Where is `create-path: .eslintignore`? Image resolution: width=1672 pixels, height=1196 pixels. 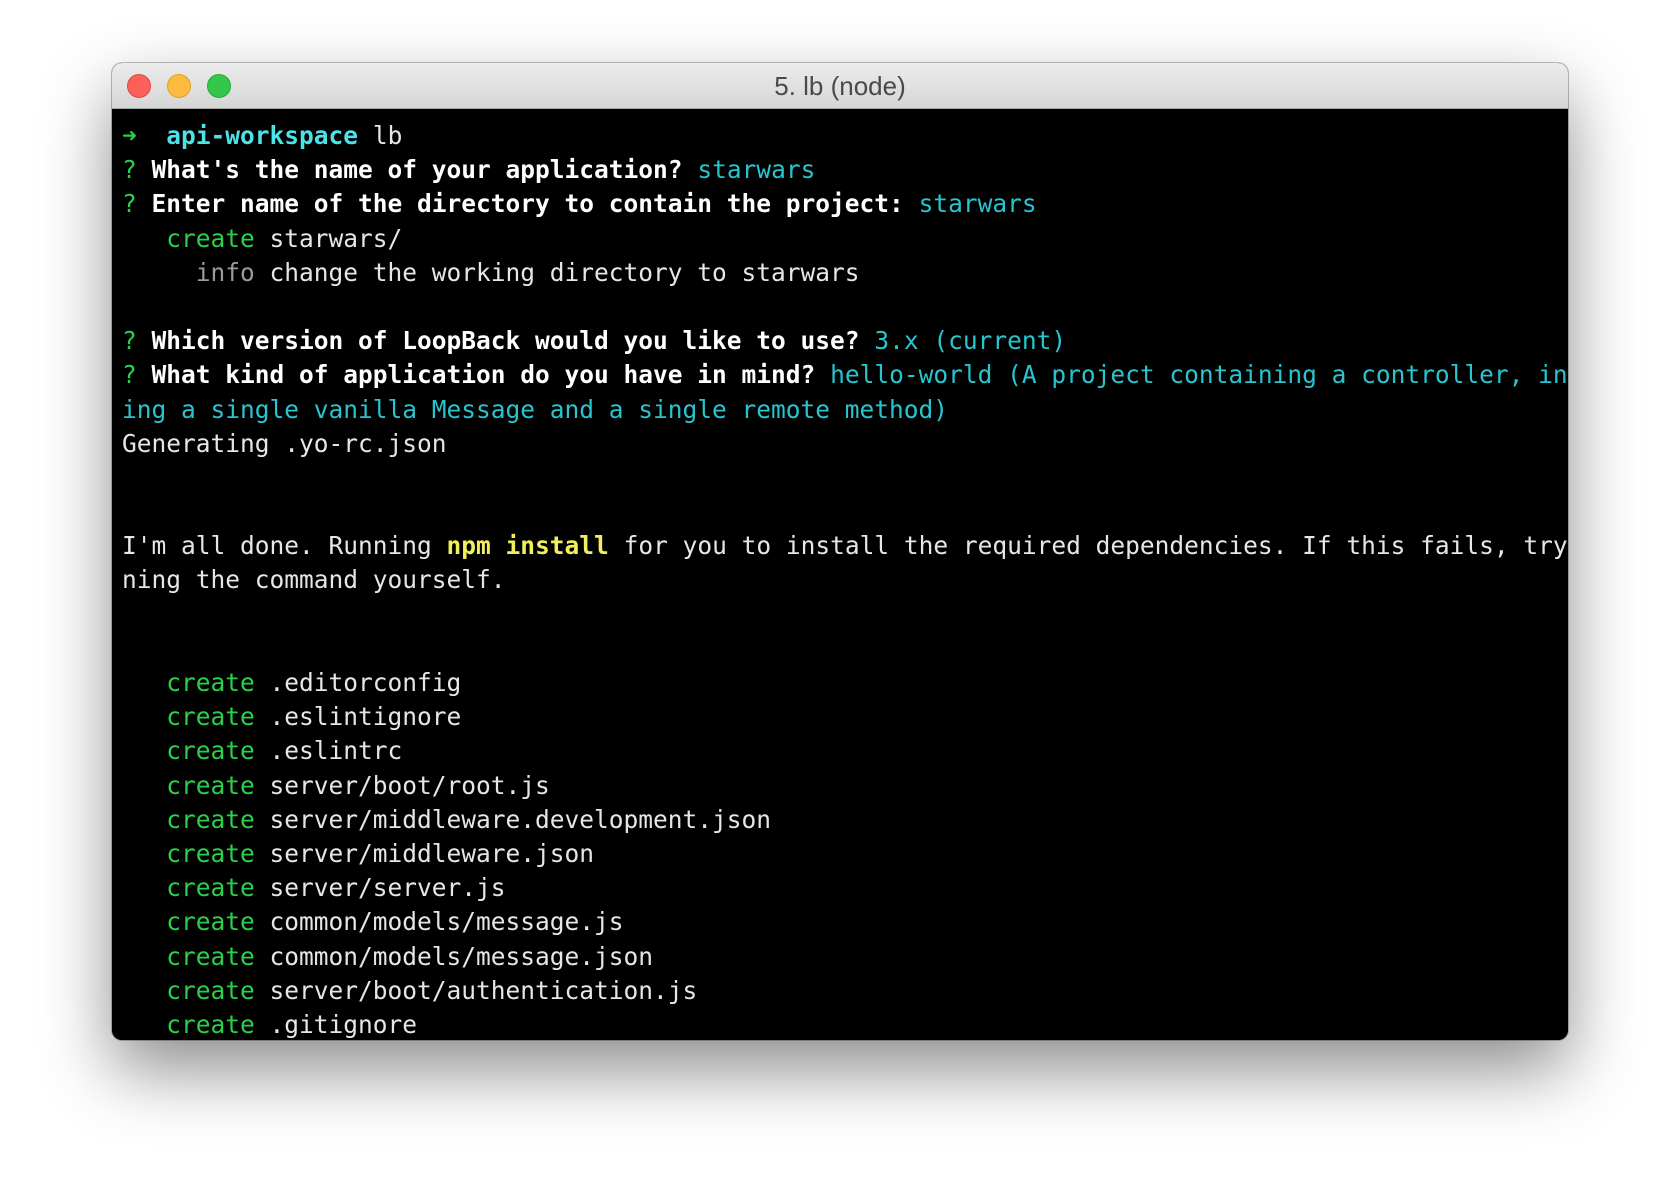 create-path: .eslintignore is located at coordinates (365, 717).